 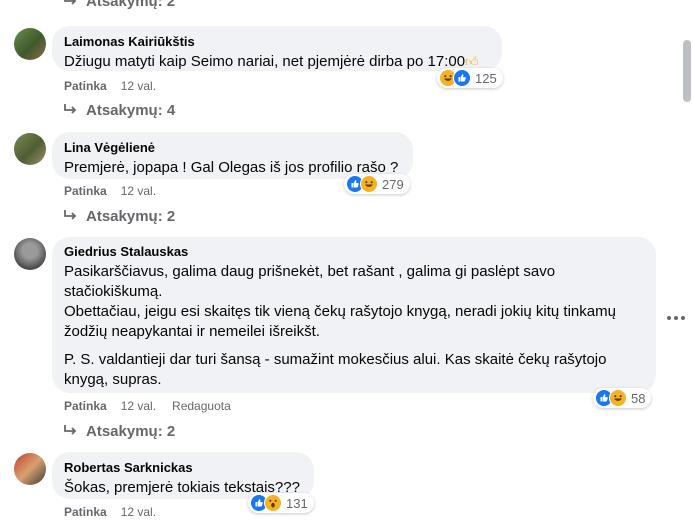 I want to click on comment-author: Laimonas Kairiūkštis, so click(x=277, y=42).